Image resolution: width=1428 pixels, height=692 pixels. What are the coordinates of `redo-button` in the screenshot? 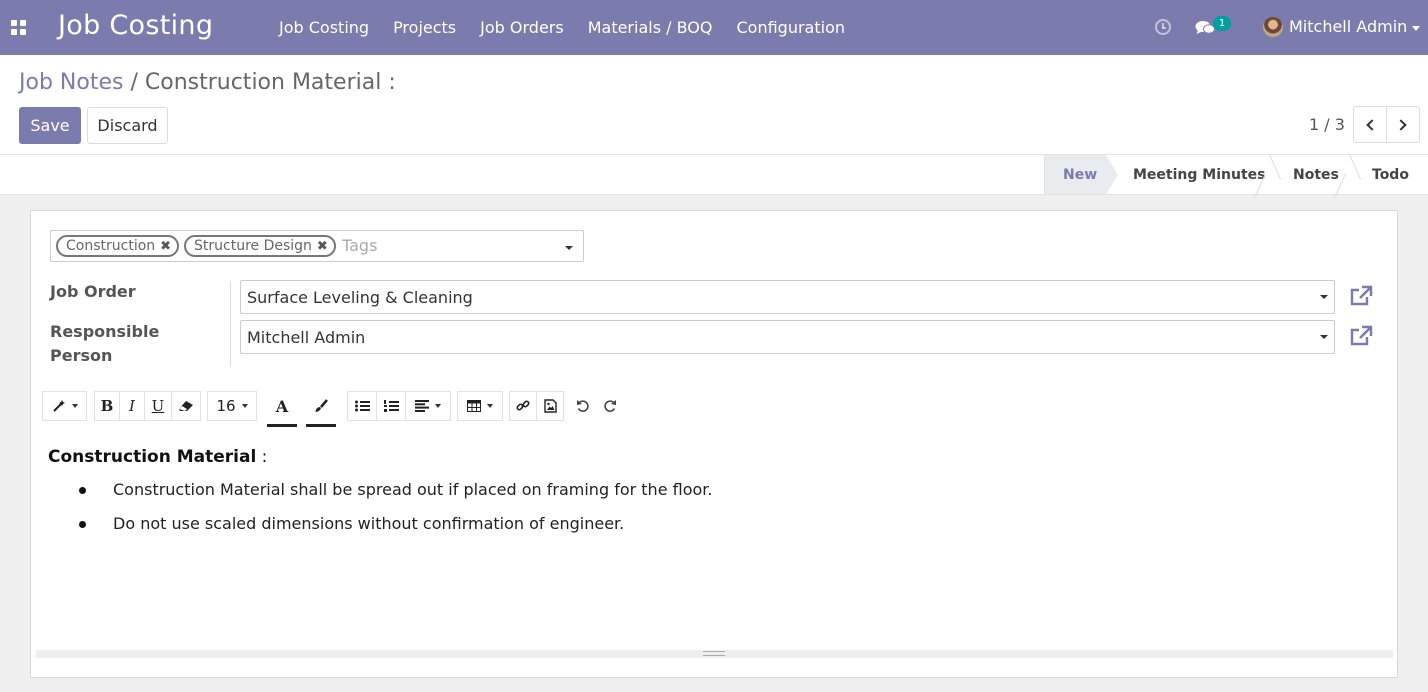 It's located at (610, 406).